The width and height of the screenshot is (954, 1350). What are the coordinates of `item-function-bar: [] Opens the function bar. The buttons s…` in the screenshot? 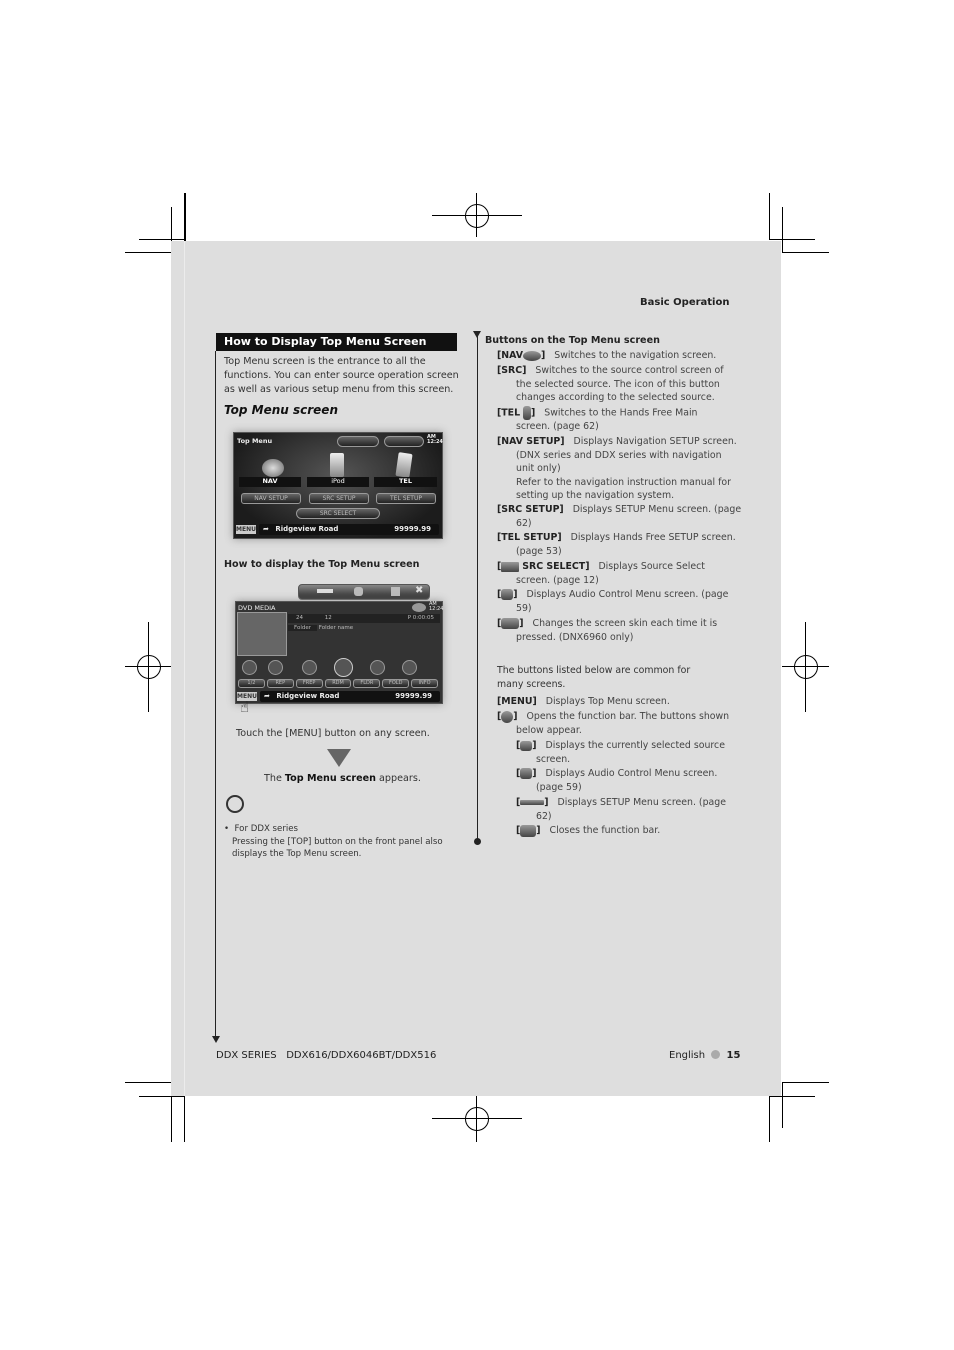 It's located at (613, 723).